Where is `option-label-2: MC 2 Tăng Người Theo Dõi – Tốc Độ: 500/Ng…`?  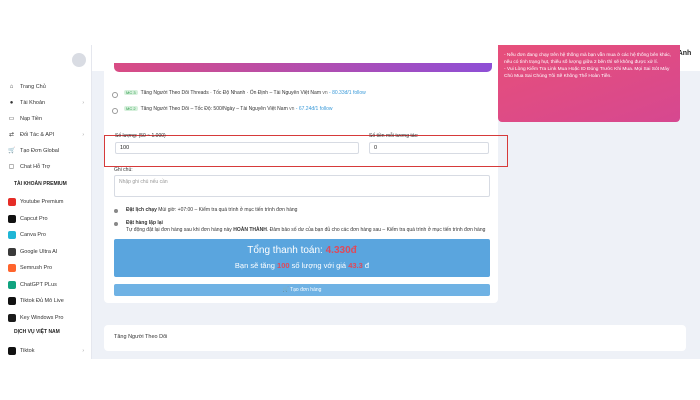 option-label-2: MC 2 Tăng Người Theo Dõi – Tốc Độ: 500/Ng… is located at coordinates (228, 109).